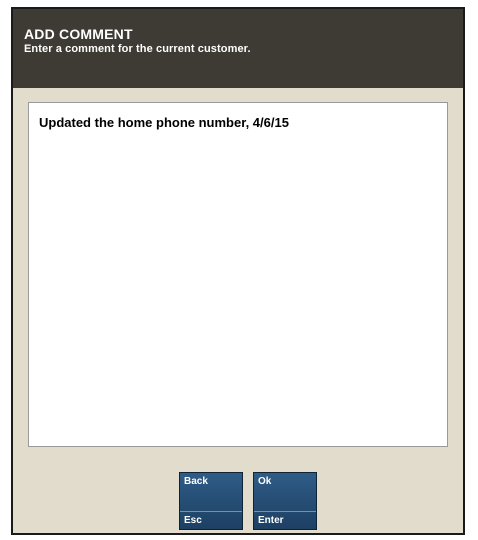 This screenshot has height=540, width=478. I want to click on back-button: Back Esc, so click(211, 501).